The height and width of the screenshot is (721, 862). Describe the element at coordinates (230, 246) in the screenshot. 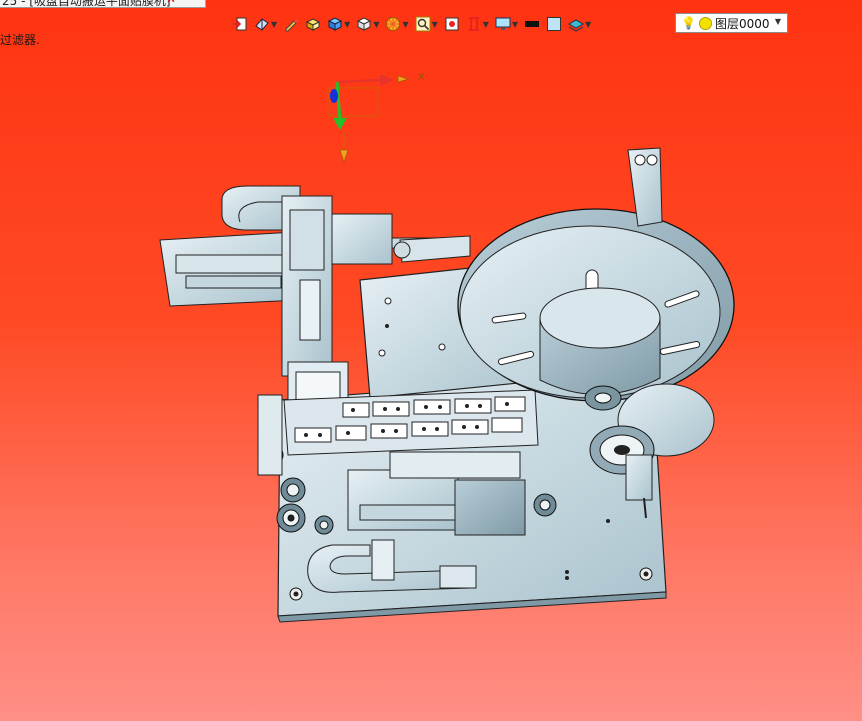

I see `left-slide-rail` at that location.